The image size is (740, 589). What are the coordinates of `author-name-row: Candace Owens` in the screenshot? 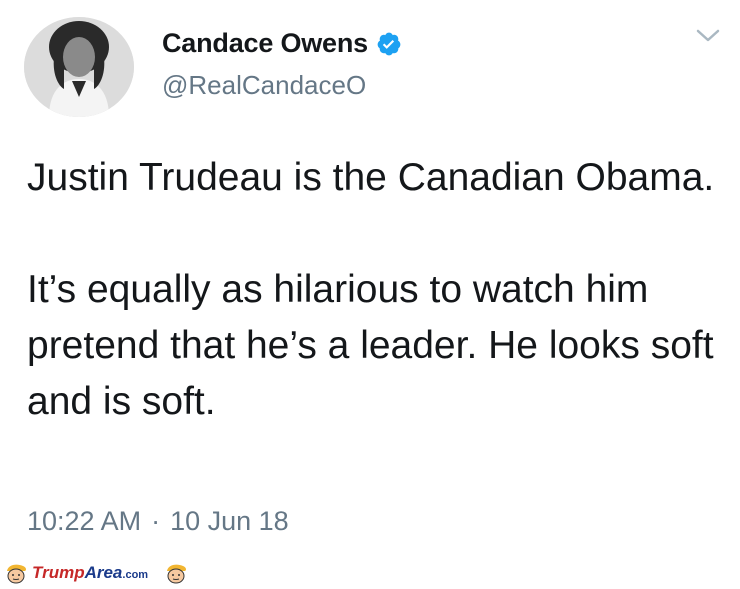 It's located at (282, 43).